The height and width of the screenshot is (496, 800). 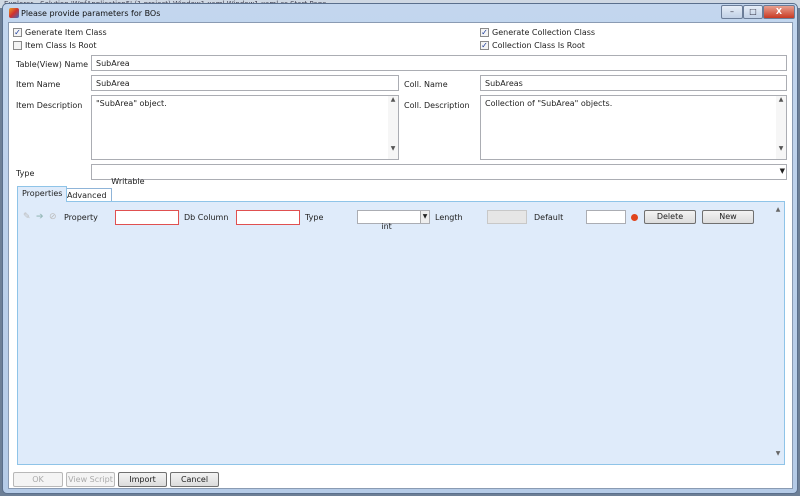 I want to click on item-name-input: SubArea, so click(x=245, y=83).